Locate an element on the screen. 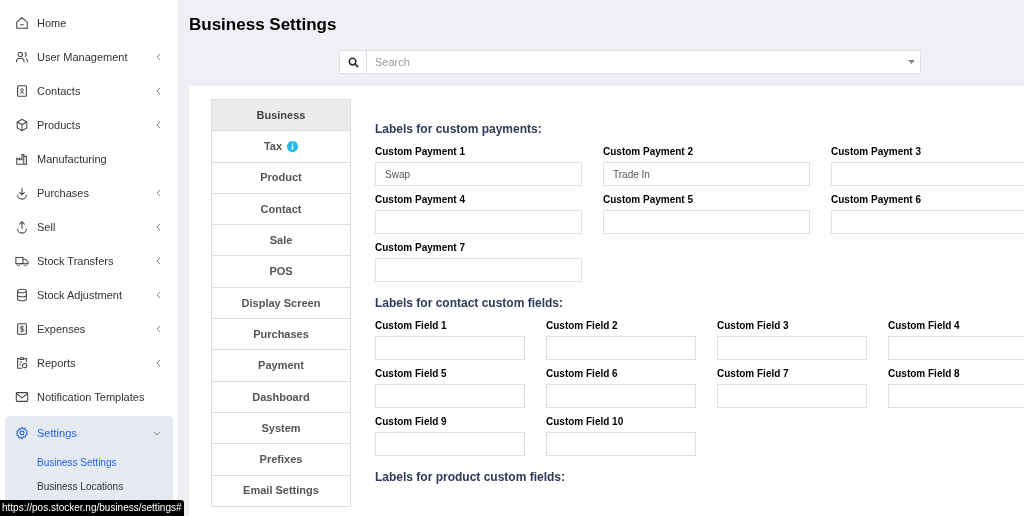 The width and height of the screenshot is (1024, 516). section-heading: Labels for custom payments: is located at coordinates (459, 129).